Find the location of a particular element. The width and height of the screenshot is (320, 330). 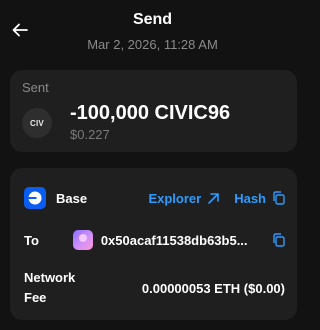

copy-address-button is located at coordinates (278, 240).